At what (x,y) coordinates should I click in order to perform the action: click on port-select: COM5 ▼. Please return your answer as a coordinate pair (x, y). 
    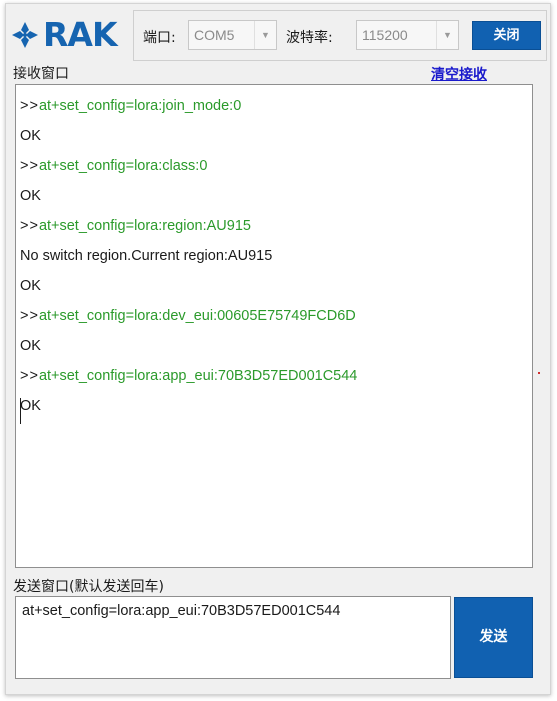
    Looking at the image, I should click on (232, 35).